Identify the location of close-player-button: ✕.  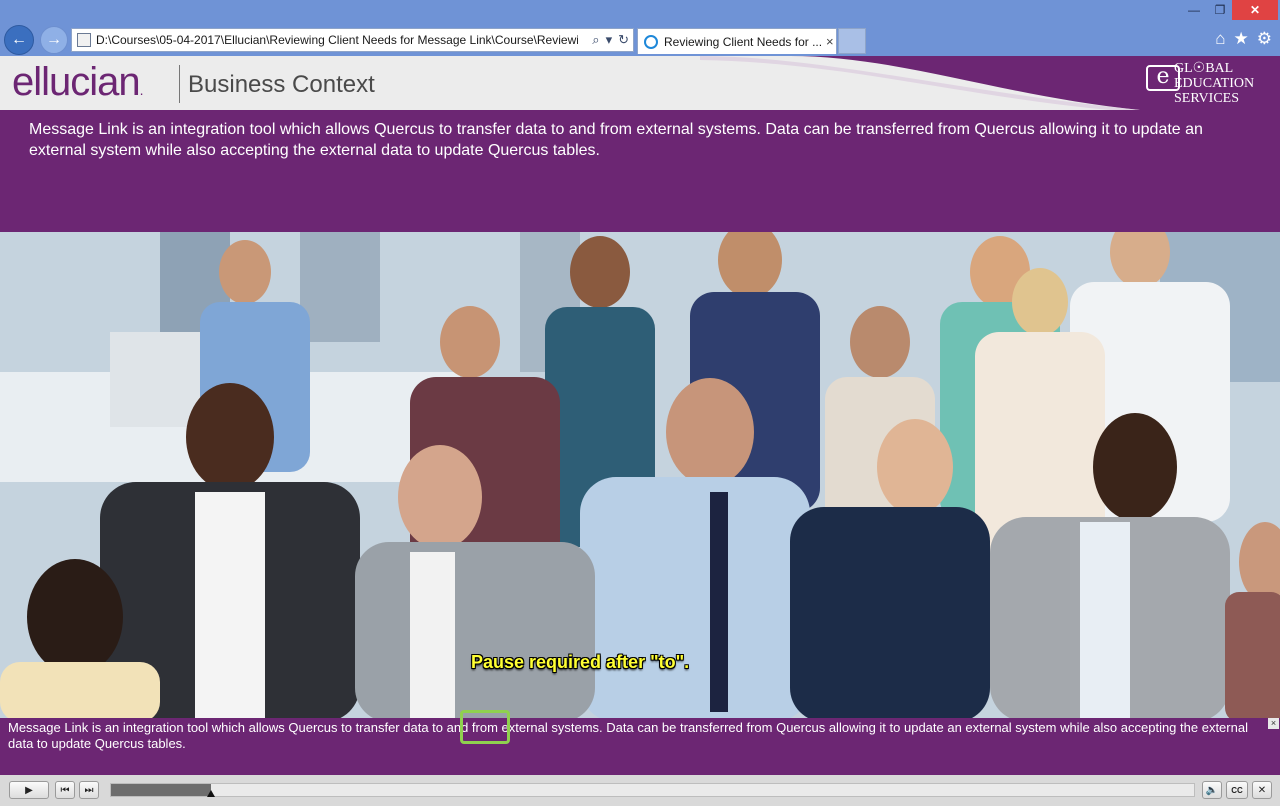
(1262, 790).